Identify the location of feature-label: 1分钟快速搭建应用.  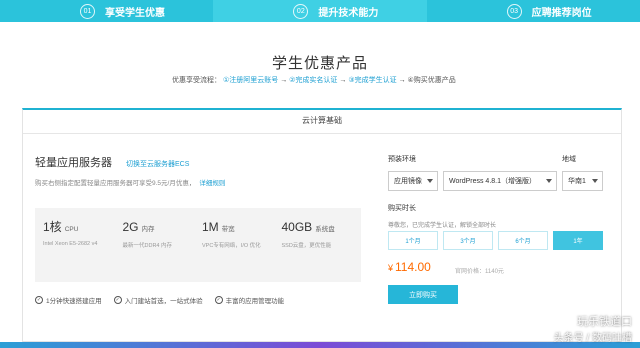
(74, 301).